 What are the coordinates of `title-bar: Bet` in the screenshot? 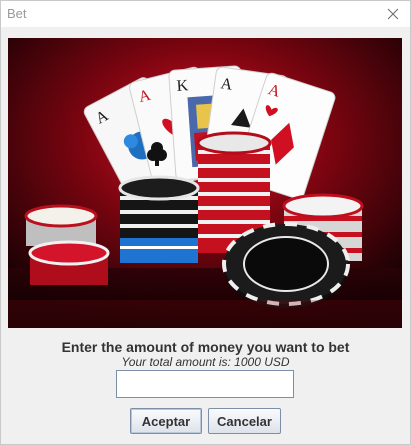 It's located at (205, 14).